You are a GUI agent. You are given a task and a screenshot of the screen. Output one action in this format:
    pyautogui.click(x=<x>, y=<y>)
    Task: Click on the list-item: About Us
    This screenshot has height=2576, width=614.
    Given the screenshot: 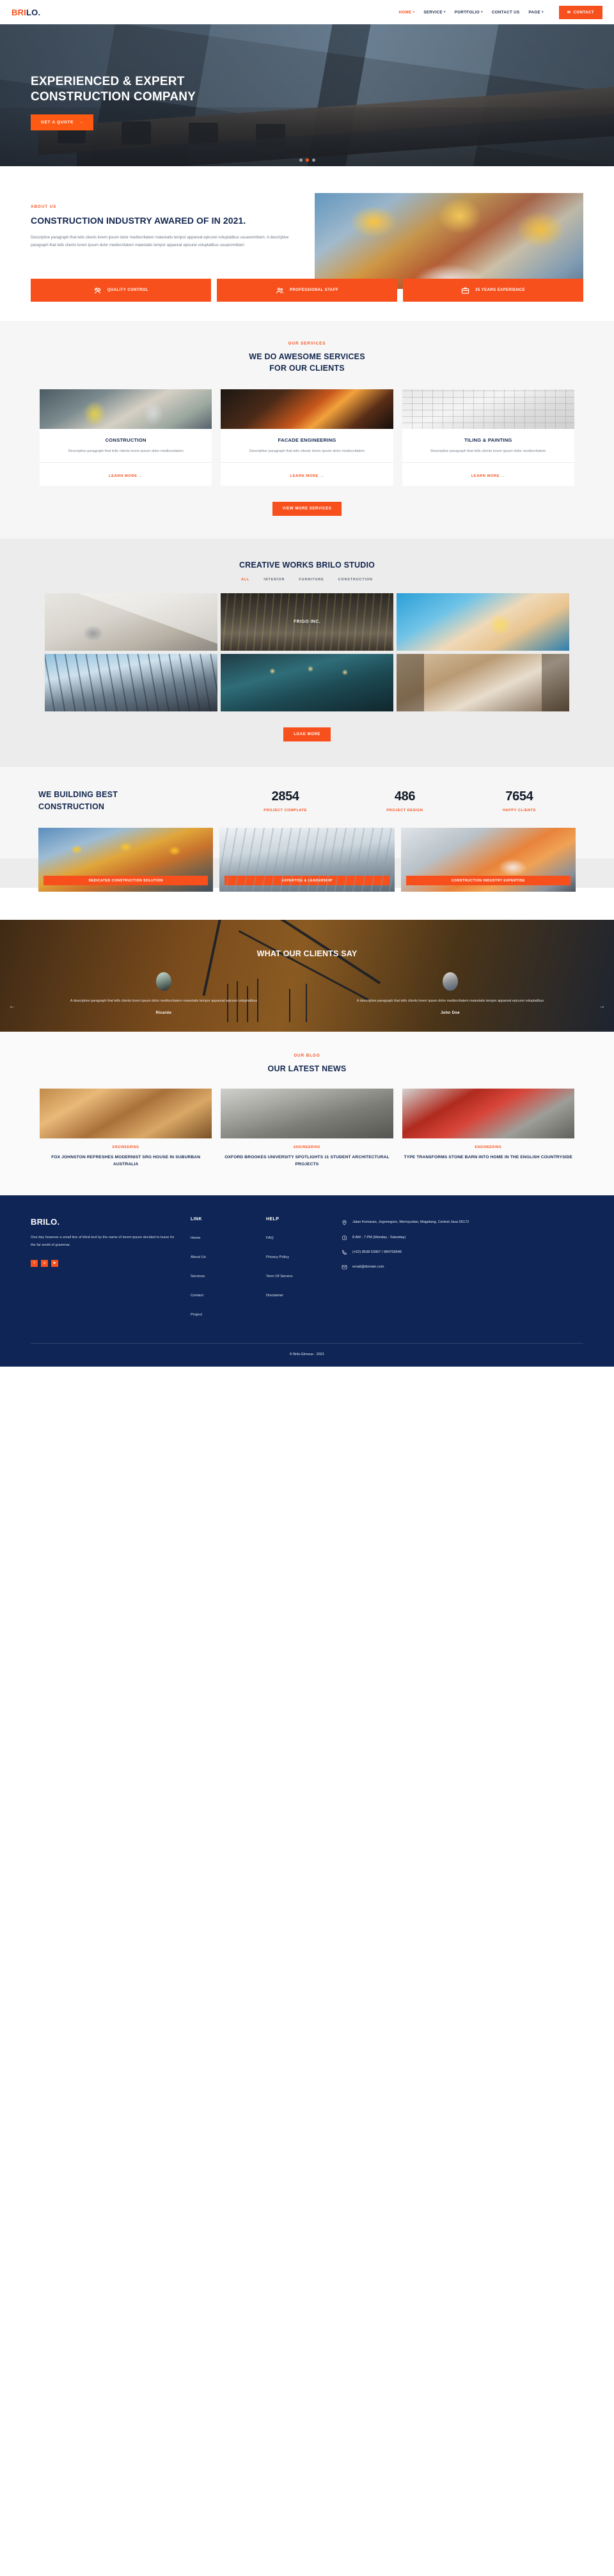 What is the action you would take?
    pyautogui.click(x=221, y=1255)
    